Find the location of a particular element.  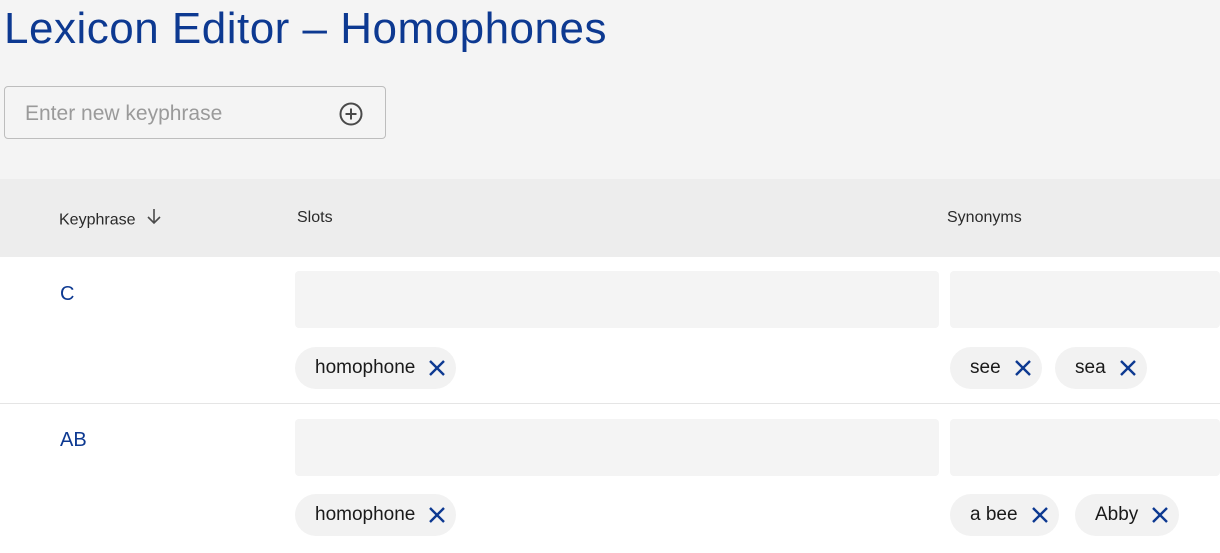

synonym-chip: sea is located at coordinates (1101, 368).